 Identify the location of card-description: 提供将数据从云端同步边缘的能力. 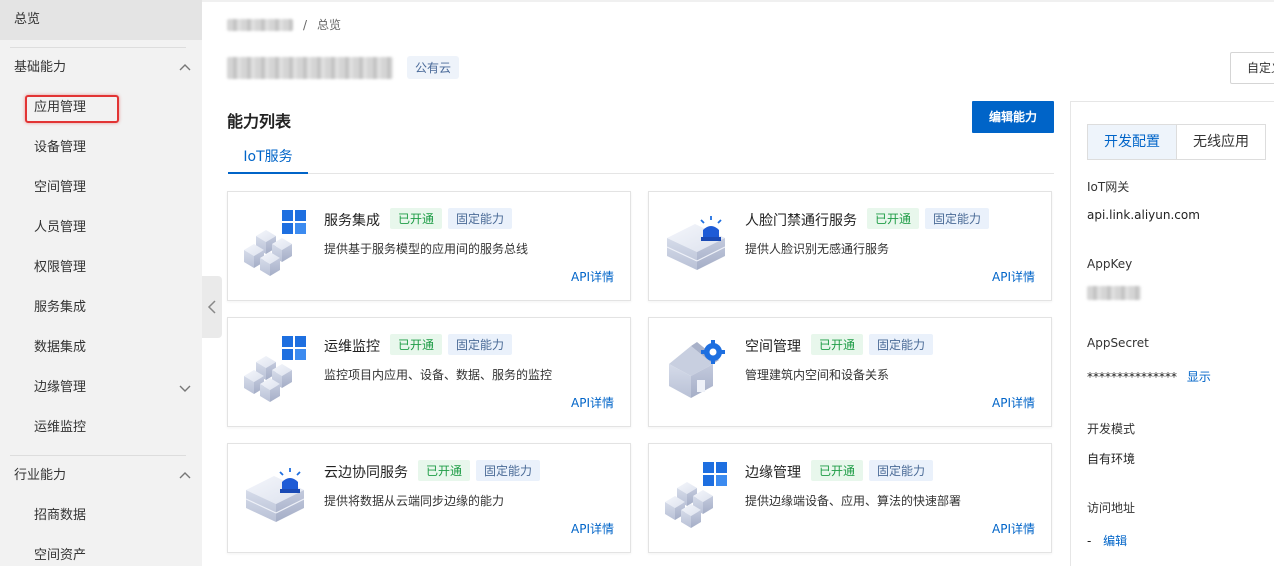
(414, 501).